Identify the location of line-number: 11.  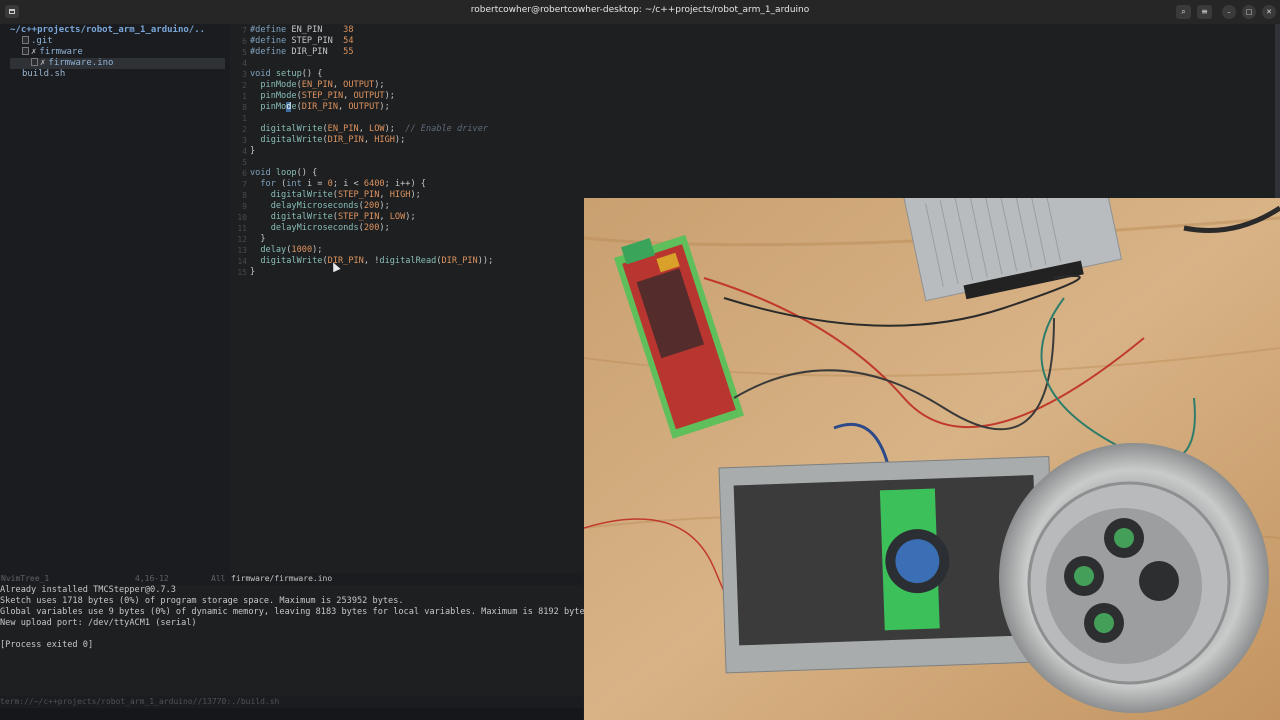
(242, 228).